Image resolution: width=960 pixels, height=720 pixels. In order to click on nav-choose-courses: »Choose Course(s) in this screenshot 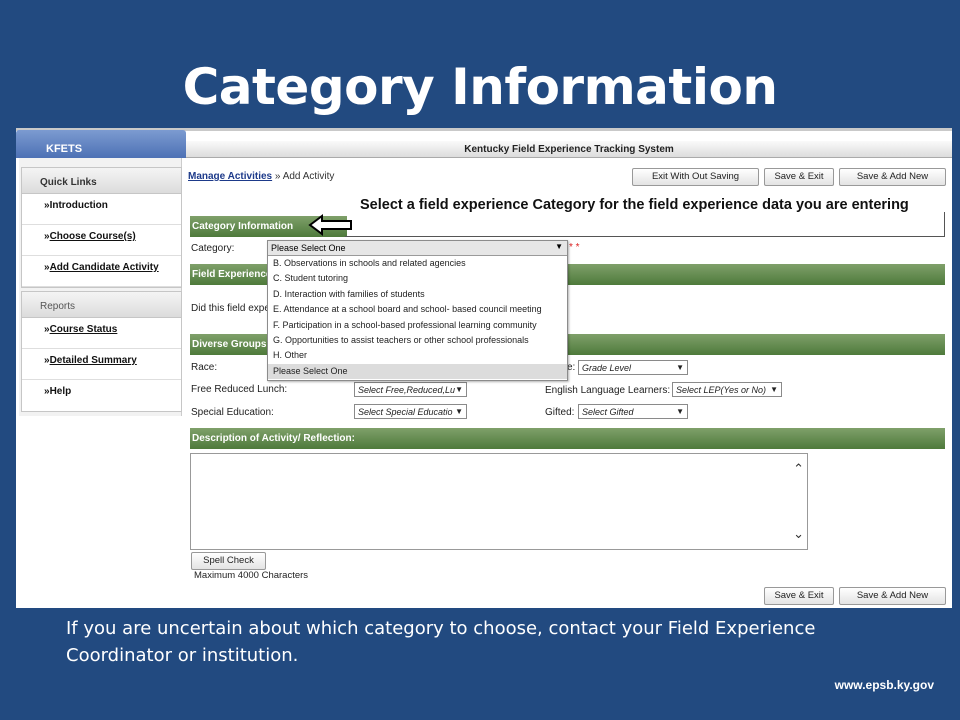, I will do `click(101, 240)`.